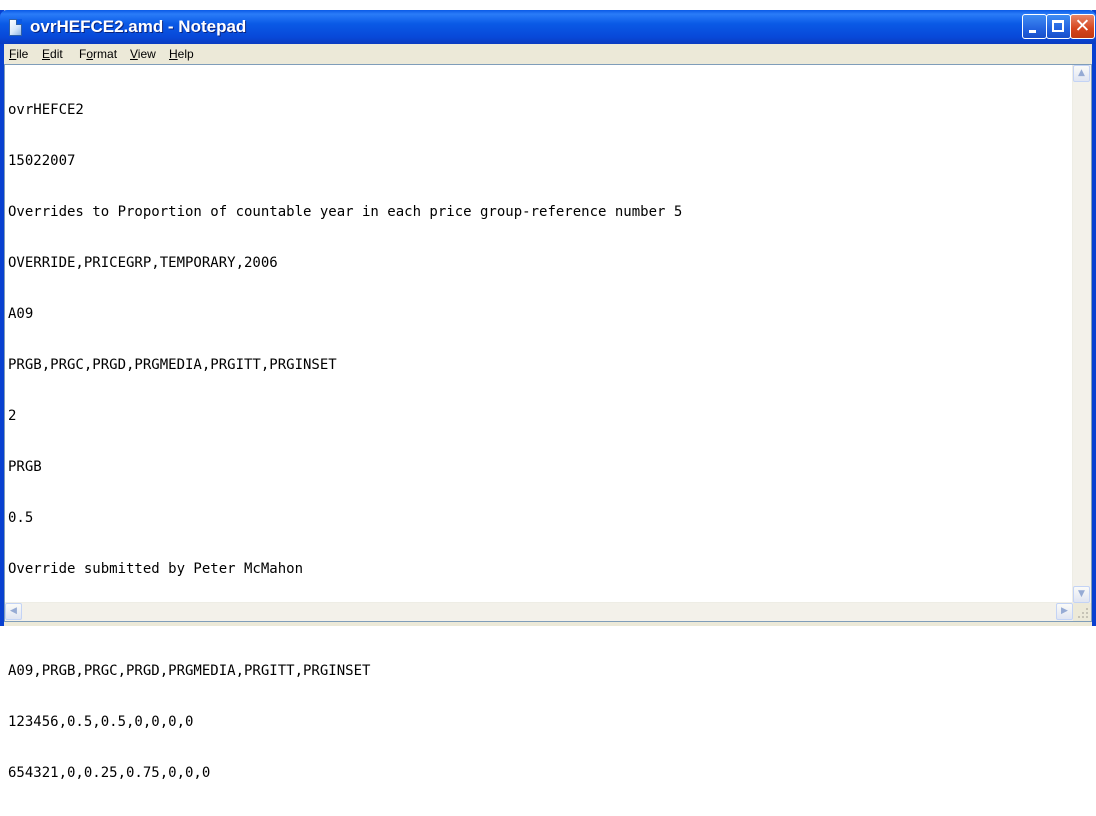 The image size is (1096, 816). I want to click on scroll-up-button: ▲, so click(1081, 73).